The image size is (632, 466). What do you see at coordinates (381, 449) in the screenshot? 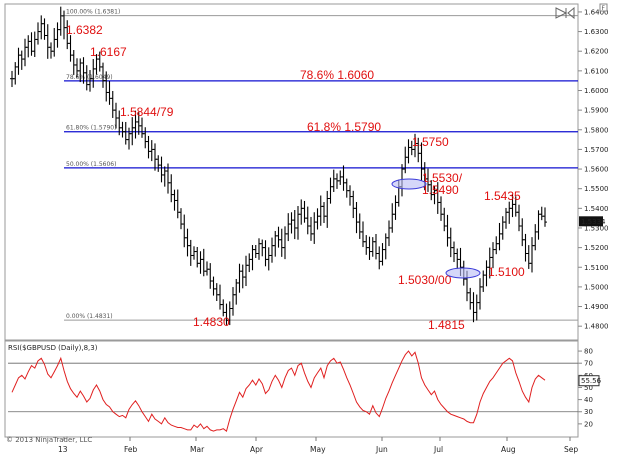
I see `x-tick-label: Jun` at bounding box center [381, 449].